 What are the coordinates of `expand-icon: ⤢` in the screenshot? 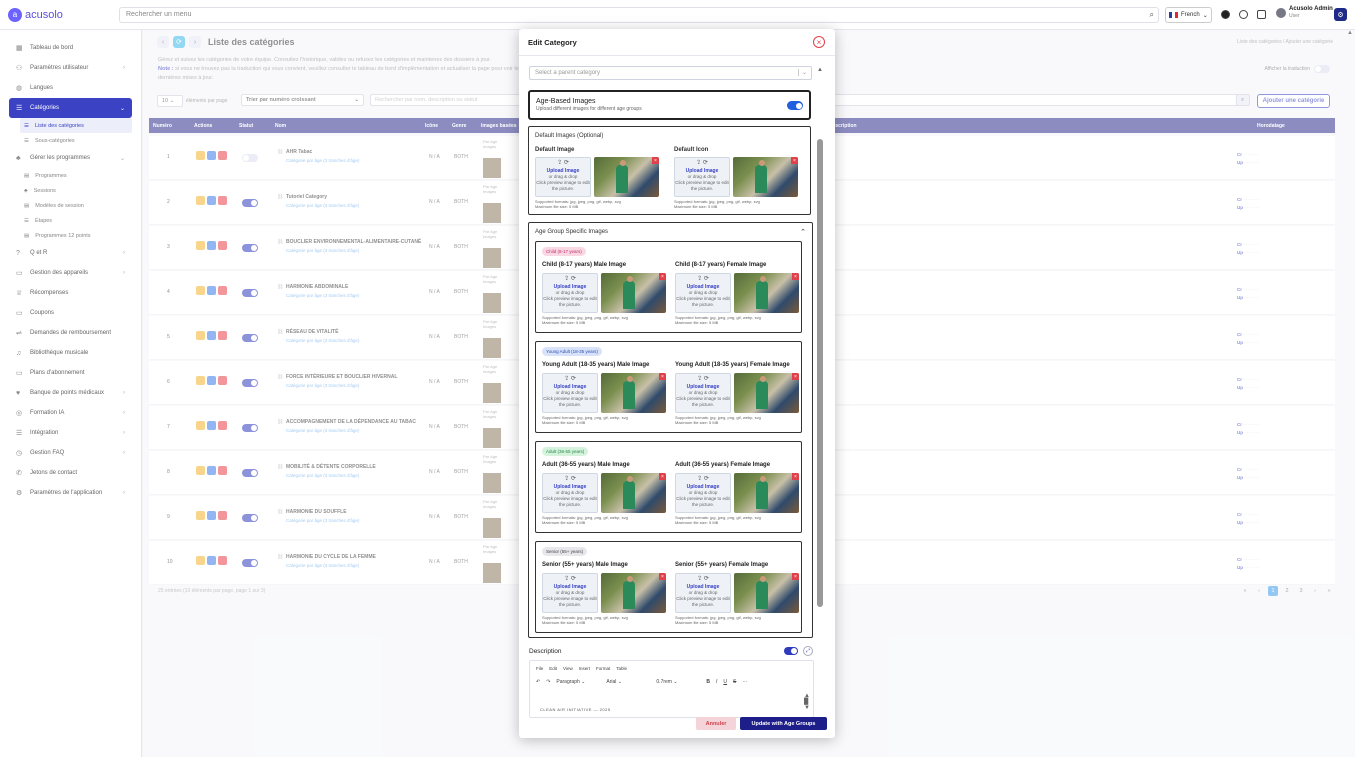 It's located at (808, 651).